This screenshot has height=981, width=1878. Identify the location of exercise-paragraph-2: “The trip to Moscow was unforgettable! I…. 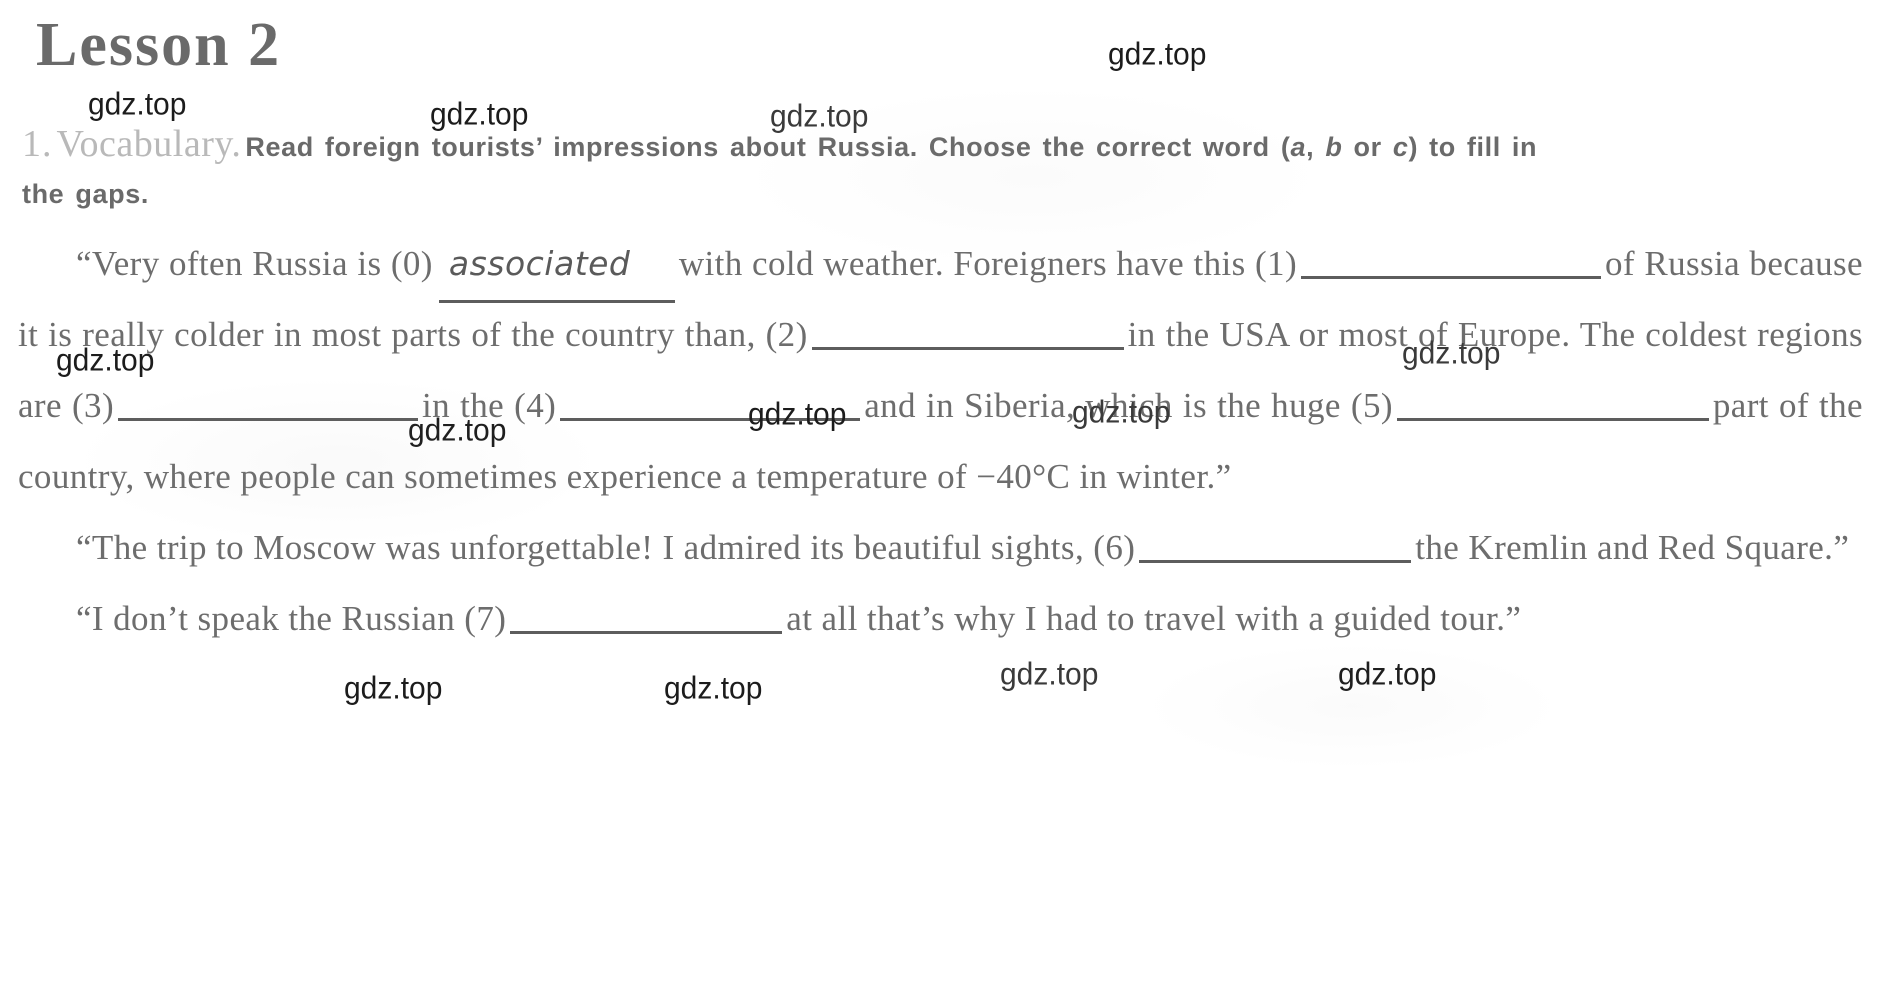
(940, 547).